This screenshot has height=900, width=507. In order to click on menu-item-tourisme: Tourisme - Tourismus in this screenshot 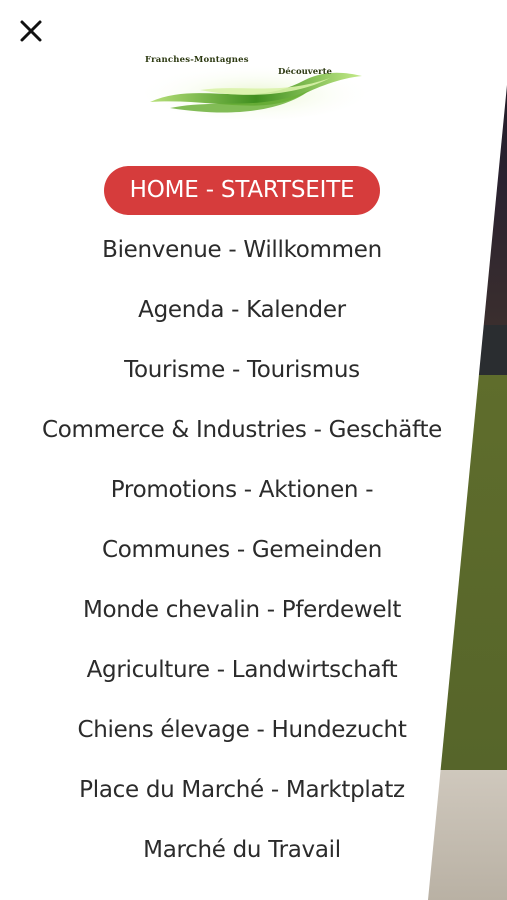, I will do `click(242, 370)`.